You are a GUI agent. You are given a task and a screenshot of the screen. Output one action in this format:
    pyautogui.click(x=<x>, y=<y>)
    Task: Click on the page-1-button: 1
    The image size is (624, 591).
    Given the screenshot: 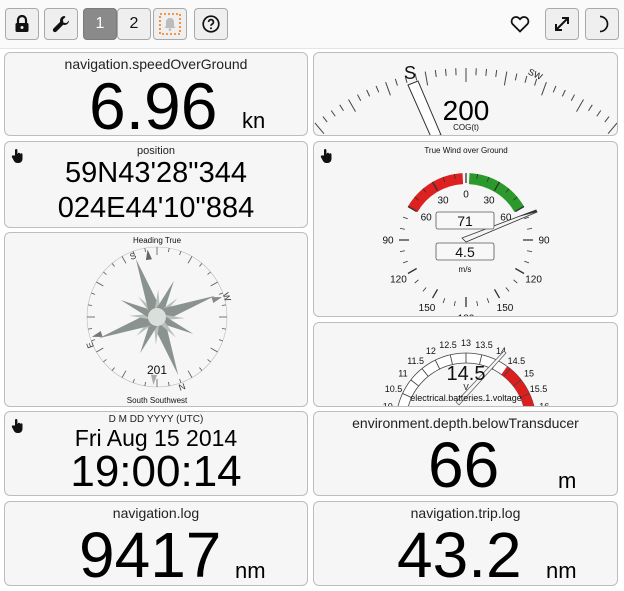 What is the action you would take?
    pyautogui.click(x=100, y=24)
    